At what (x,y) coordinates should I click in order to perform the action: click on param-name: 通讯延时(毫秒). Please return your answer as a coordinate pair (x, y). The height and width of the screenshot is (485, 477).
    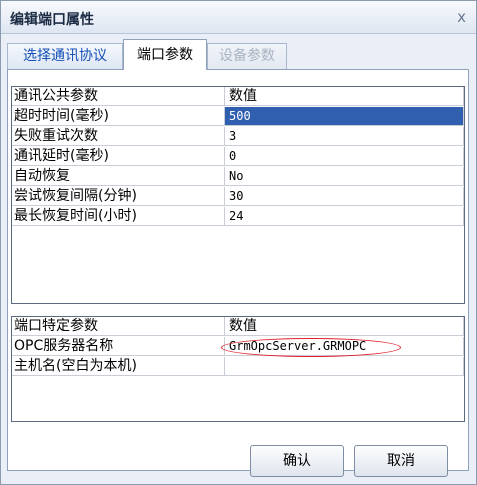
    Looking at the image, I should click on (118, 156).